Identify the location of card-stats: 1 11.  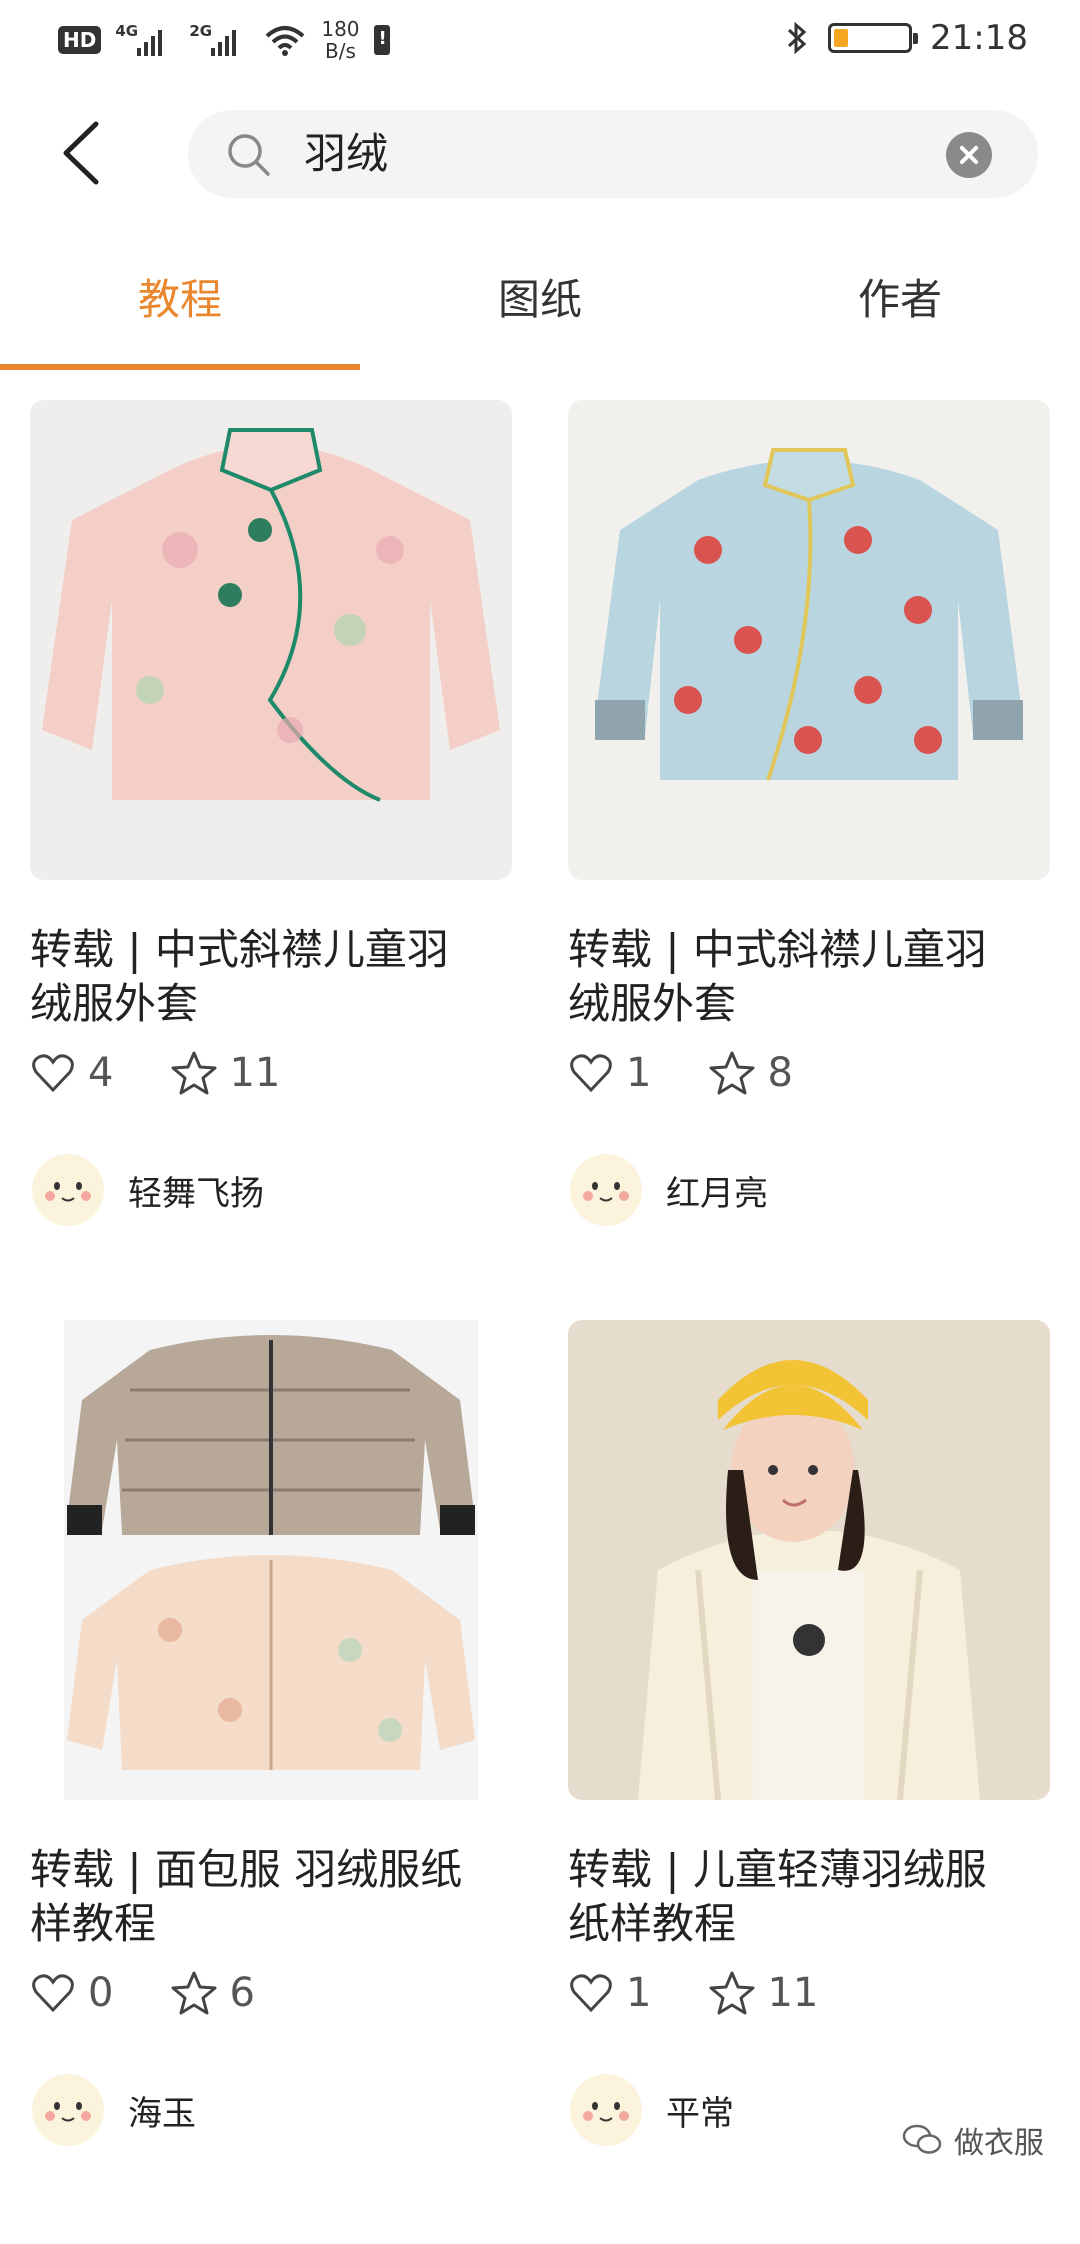
(722, 1993).